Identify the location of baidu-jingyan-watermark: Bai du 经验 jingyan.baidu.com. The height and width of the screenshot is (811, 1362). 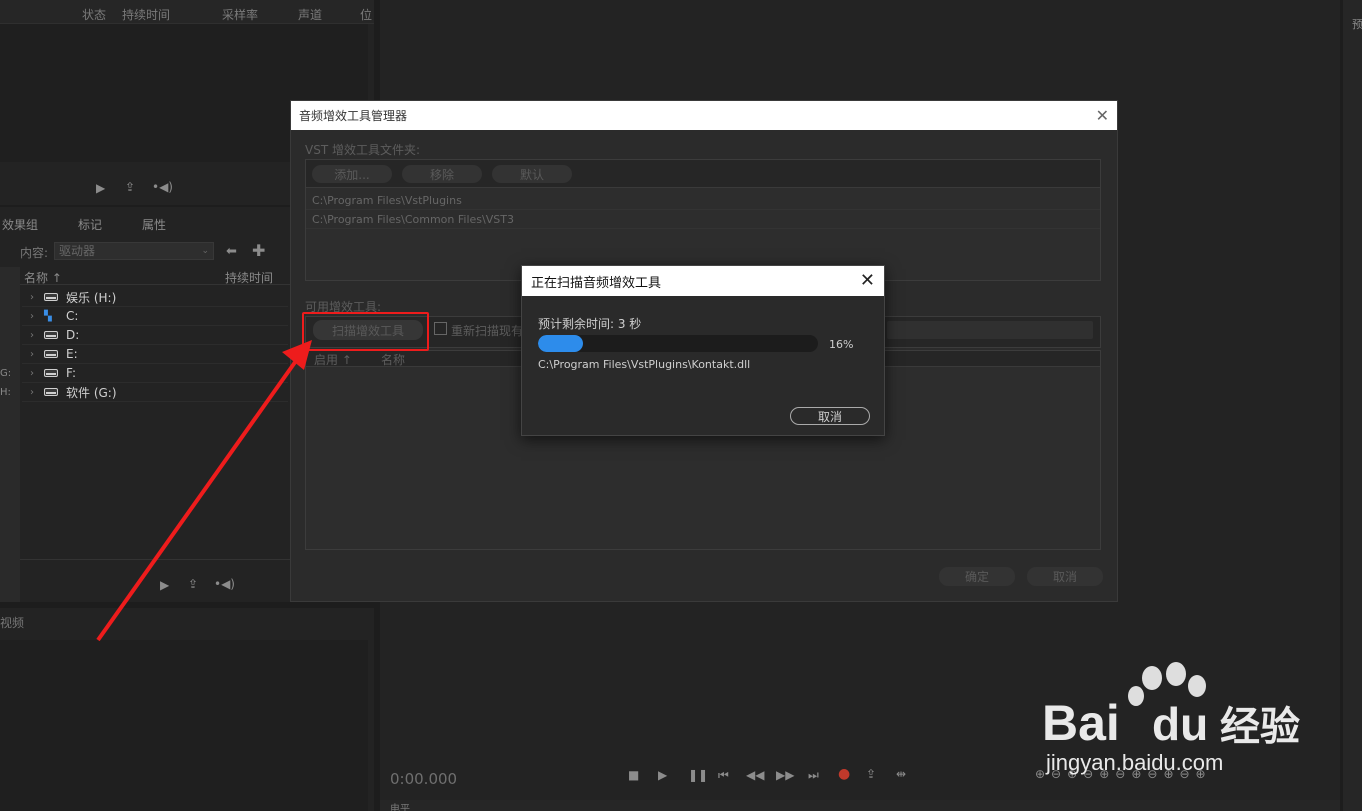
(1171, 718).